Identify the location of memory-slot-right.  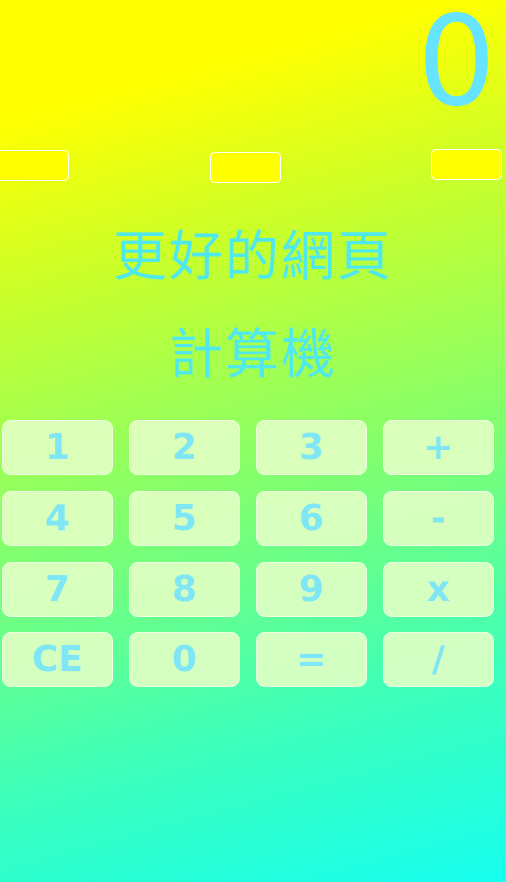
(466, 164).